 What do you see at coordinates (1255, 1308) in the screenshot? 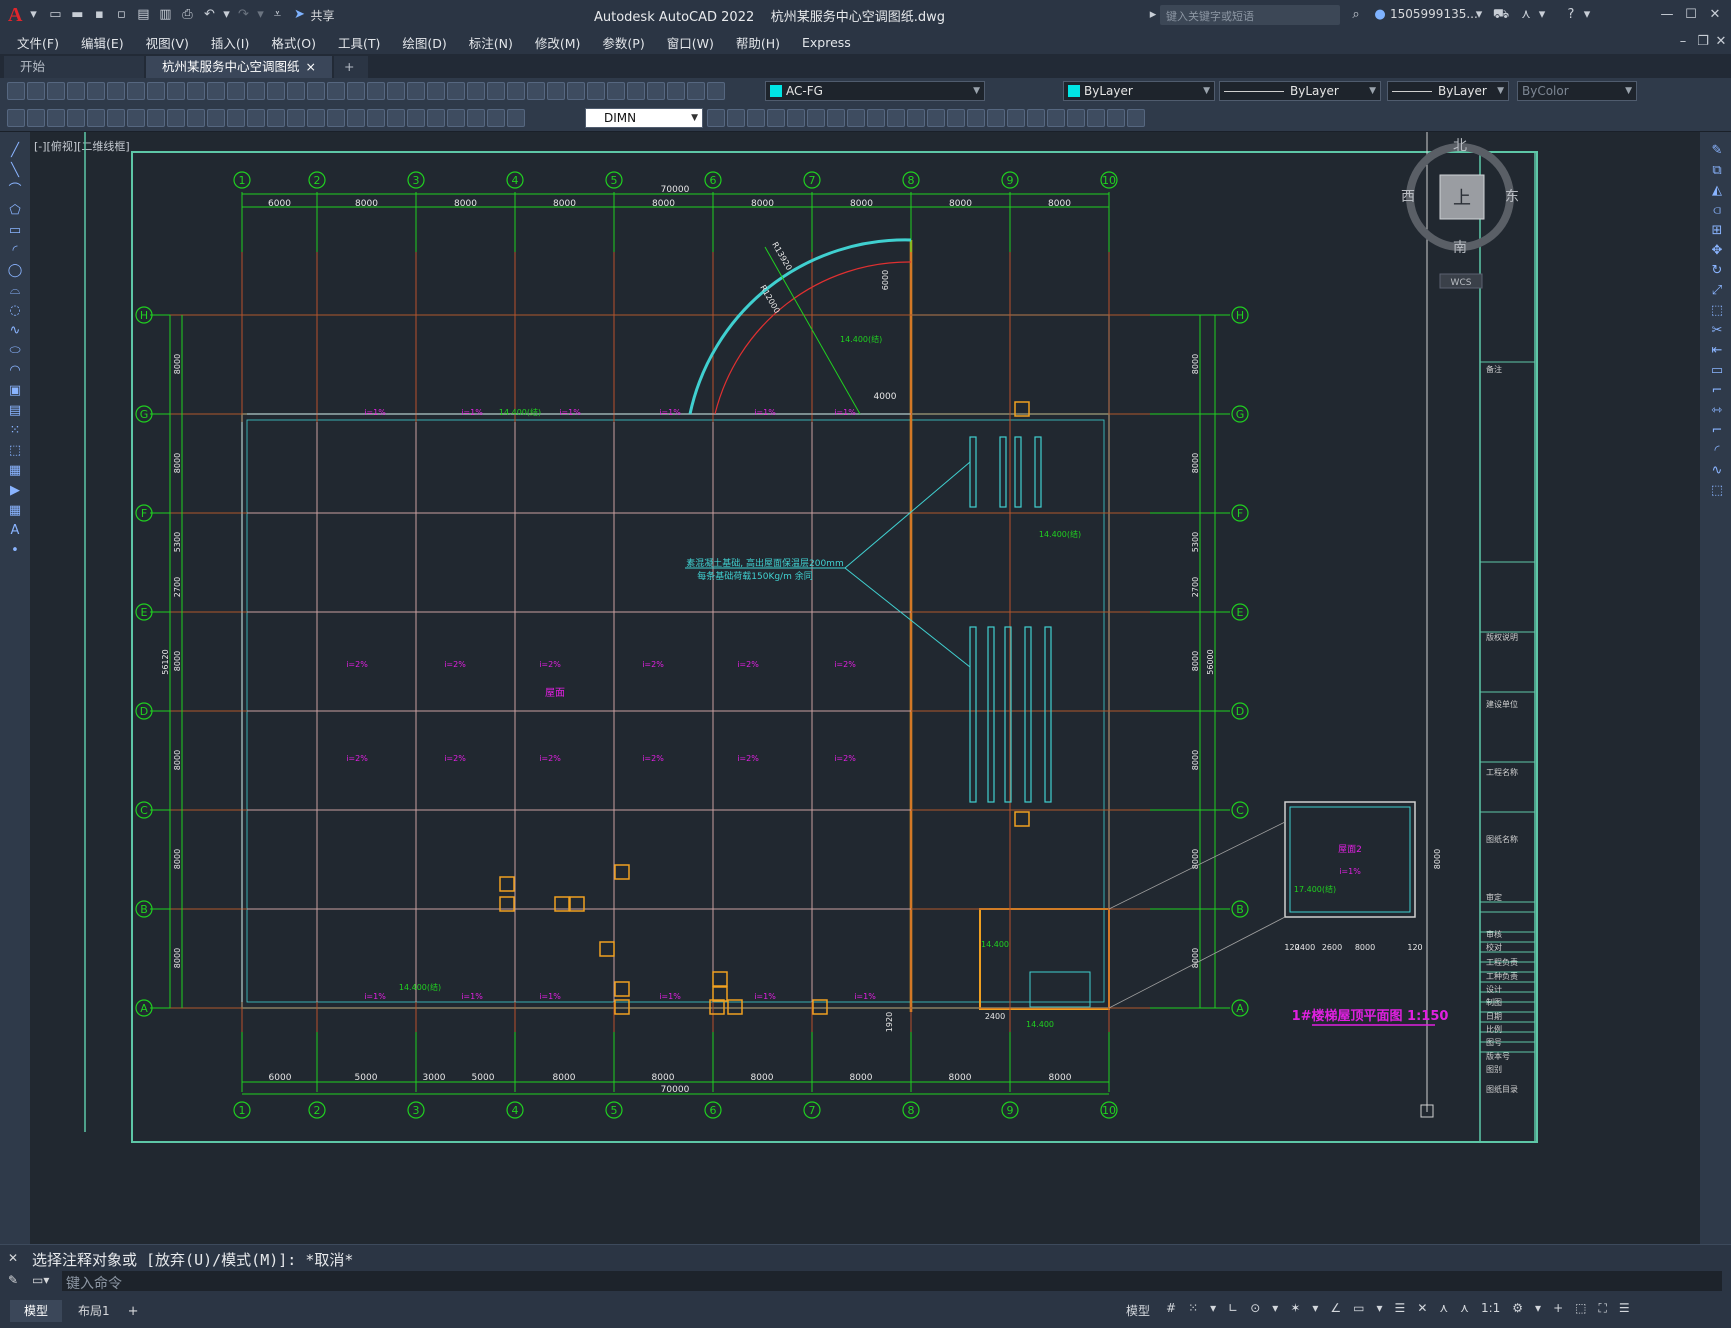
I see `status-toggle-5-icon: ⊙` at bounding box center [1255, 1308].